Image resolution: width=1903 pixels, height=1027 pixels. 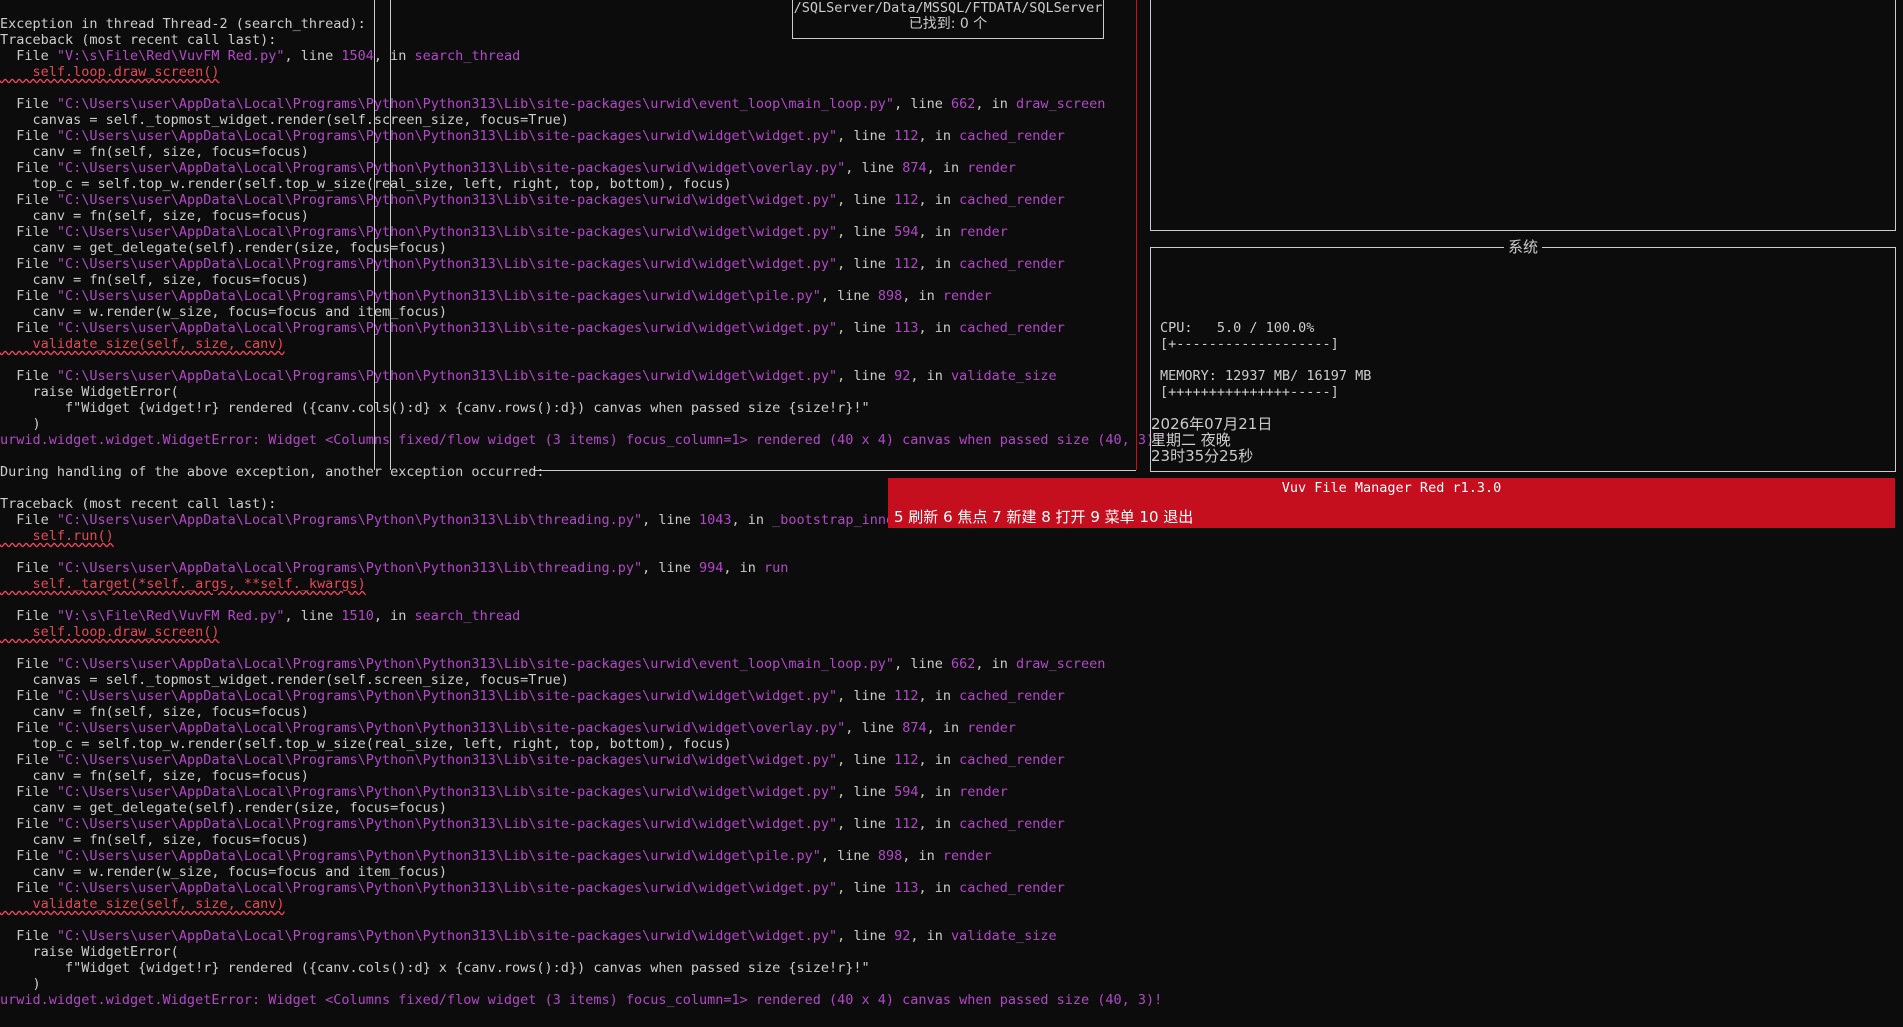 I want to click on line-number: 594, so click(x=906, y=792).